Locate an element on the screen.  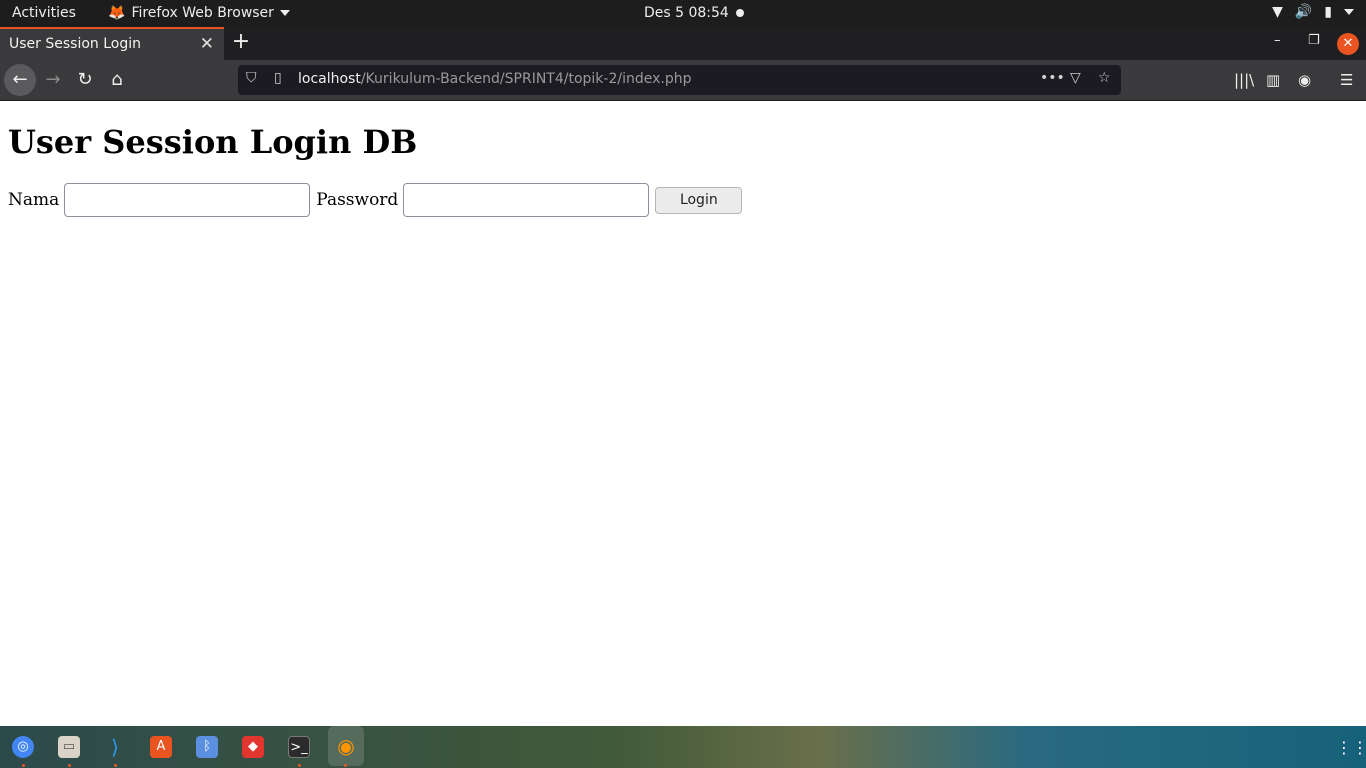
notification-dot-icon is located at coordinates (740, 13).